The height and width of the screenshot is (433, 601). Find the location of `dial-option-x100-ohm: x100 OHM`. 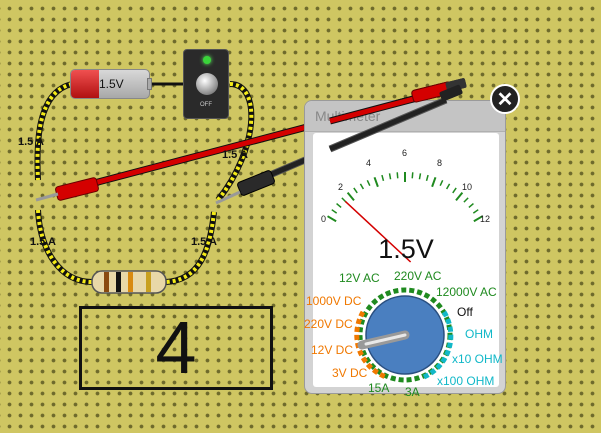

dial-option-x100-ohm: x100 OHM is located at coordinates (465, 381).